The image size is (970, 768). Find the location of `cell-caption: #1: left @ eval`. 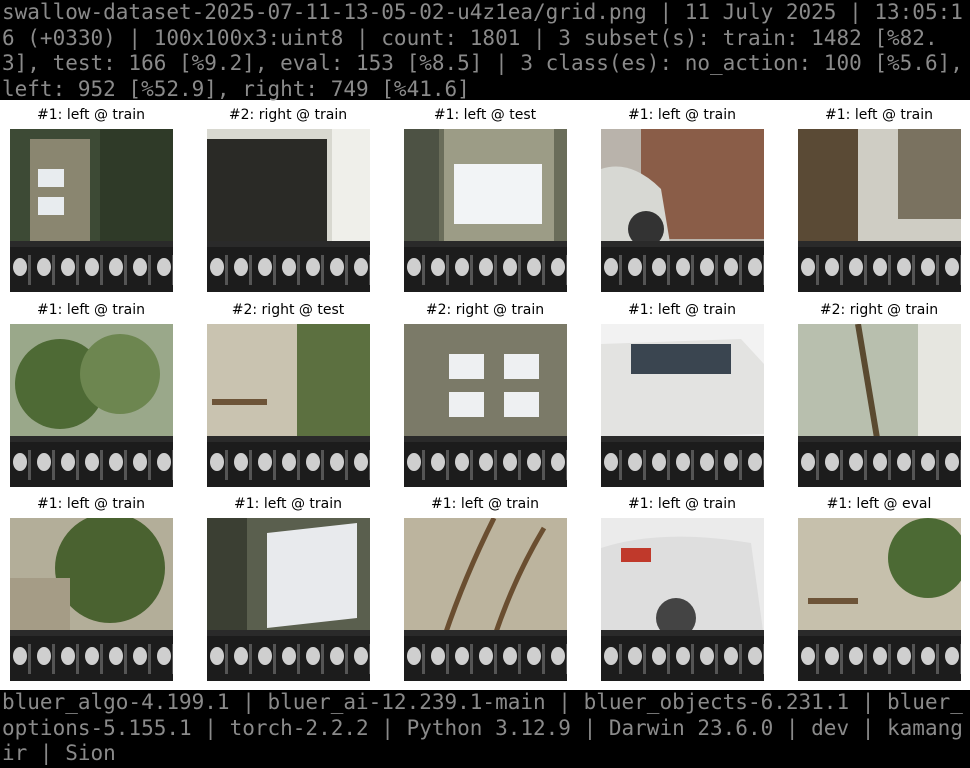

cell-caption: #1: left @ eval is located at coordinates (879, 504).